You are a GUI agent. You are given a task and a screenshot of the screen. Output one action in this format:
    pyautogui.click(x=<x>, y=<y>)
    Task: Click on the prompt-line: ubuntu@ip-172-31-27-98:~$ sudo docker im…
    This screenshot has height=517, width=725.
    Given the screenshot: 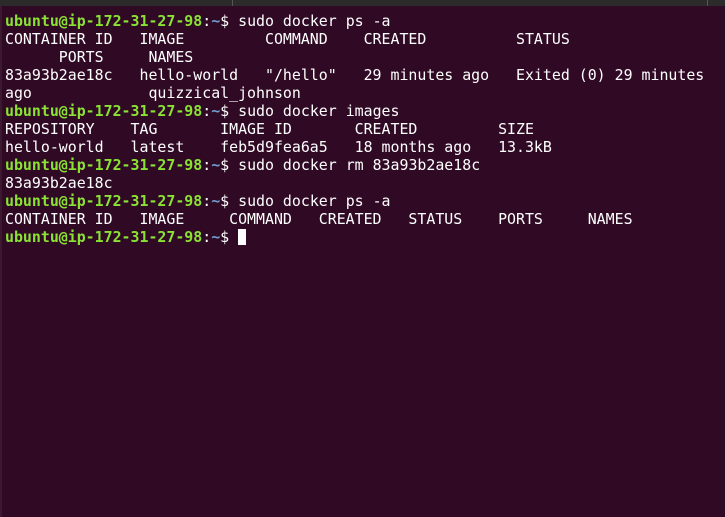 What is the action you would take?
    pyautogui.click(x=365, y=111)
    